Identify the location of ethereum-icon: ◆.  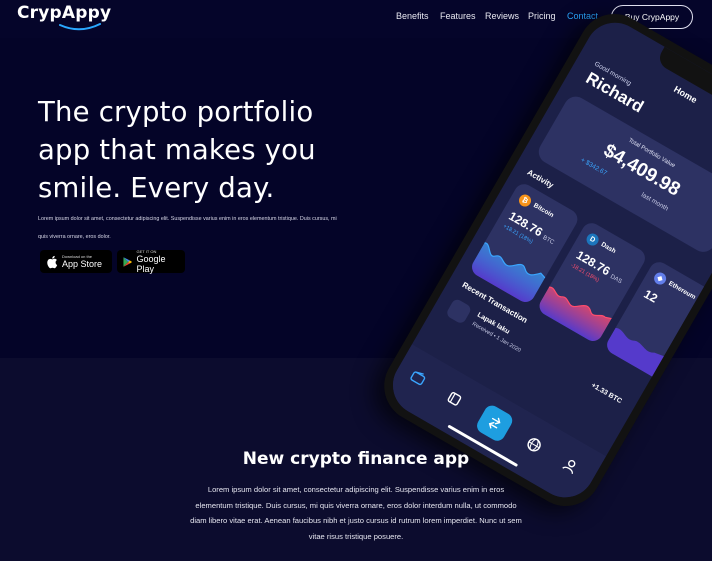
(660, 278).